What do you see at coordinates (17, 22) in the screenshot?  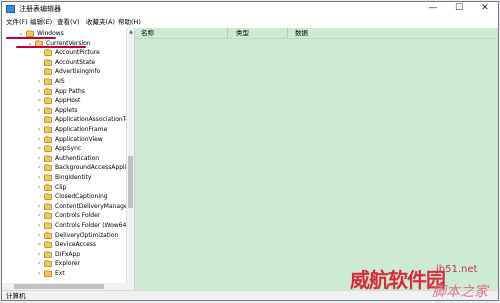 I see `menu-file: 文件(F)` at bounding box center [17, 22].